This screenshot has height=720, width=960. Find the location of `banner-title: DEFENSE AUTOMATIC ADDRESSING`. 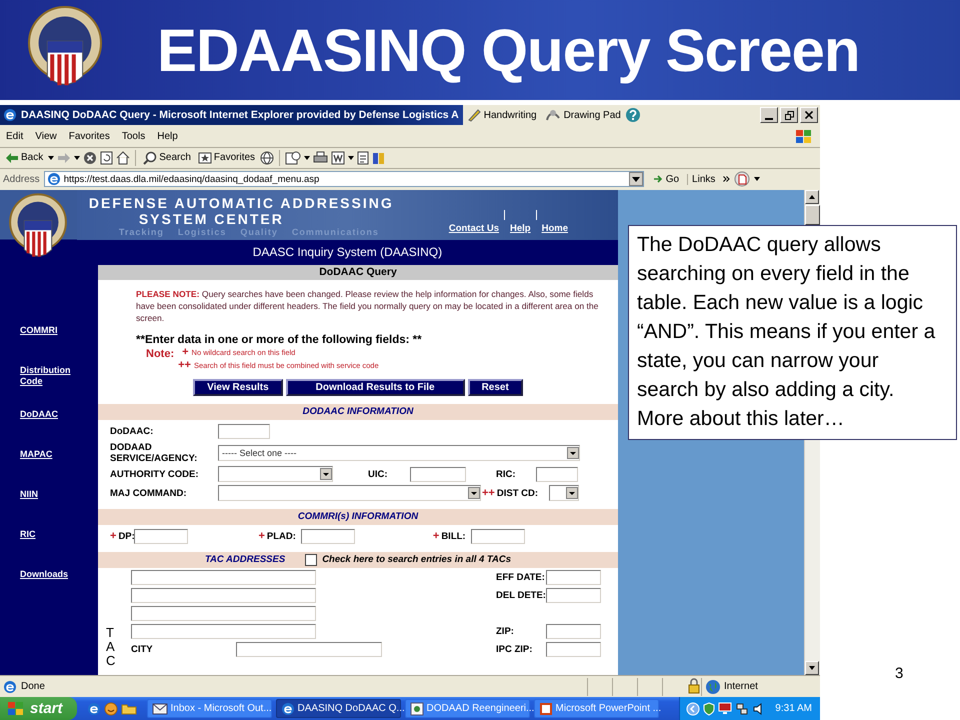

banner-title: DEFENSE AUTOMATIC ADDRESSING is located at coordinates (241, 202).